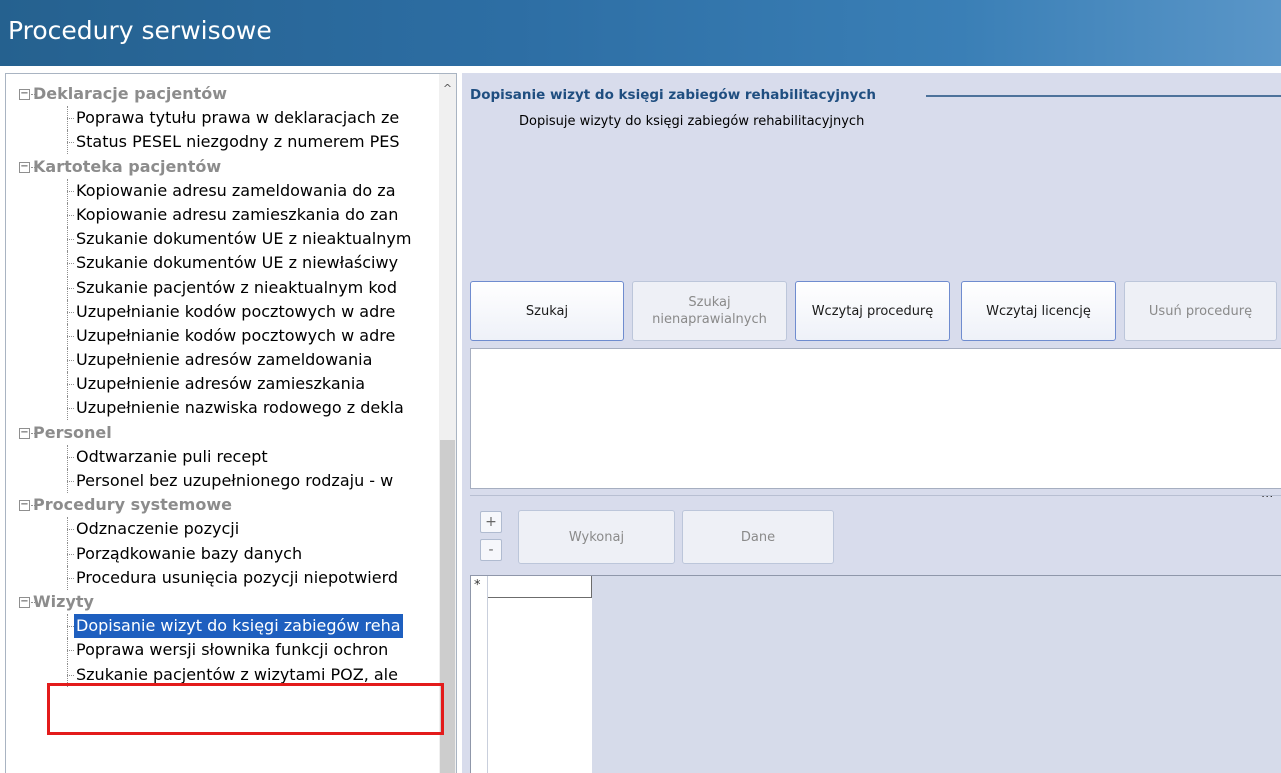  I want to click on tree-item: Personel bez uzupełnionego rodzaju - w, so click(224, 481).